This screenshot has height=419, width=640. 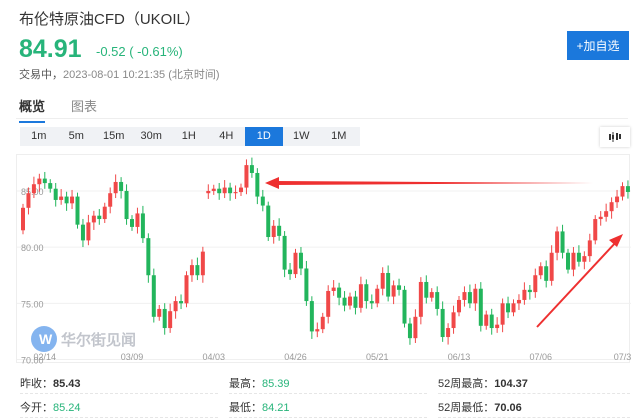 I want to click on stat-value: 70.06, so click(x=508, y=408).